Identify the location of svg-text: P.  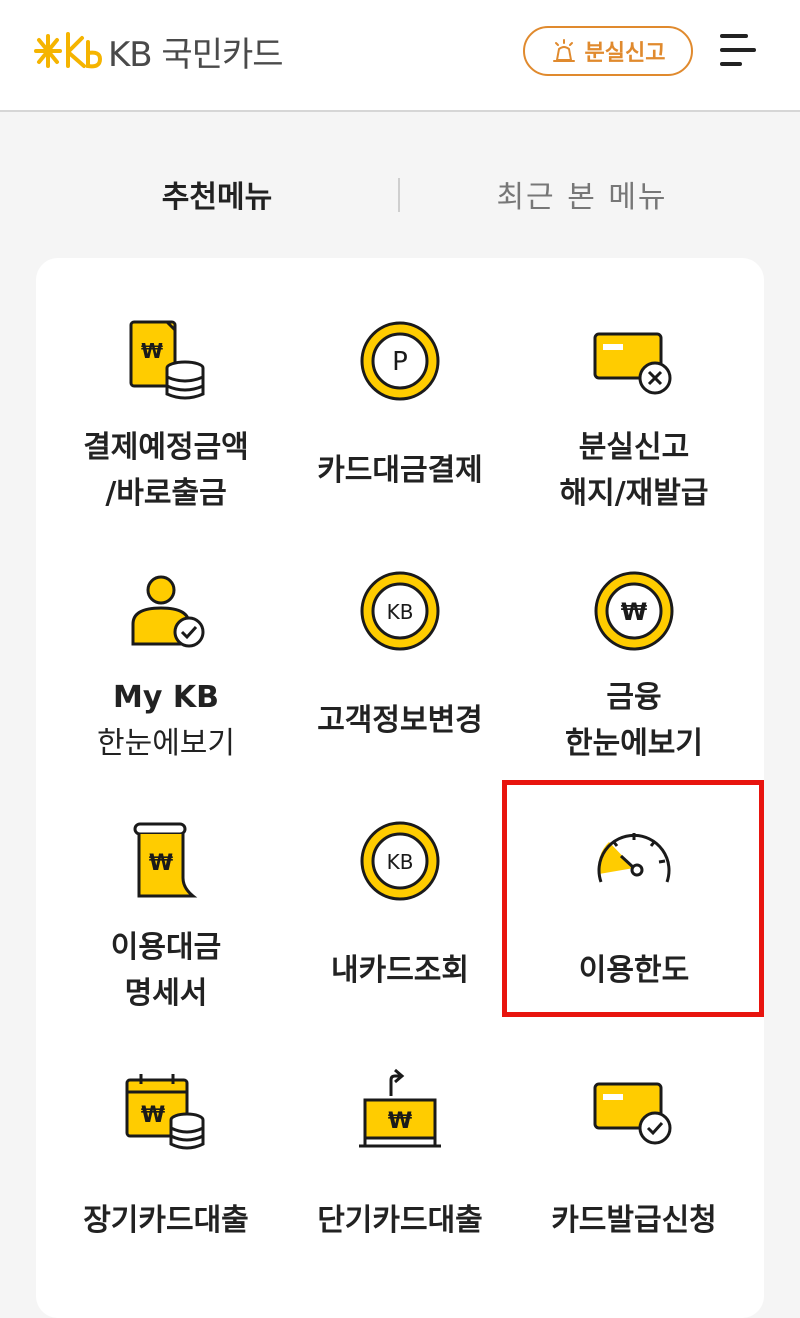
(400, 362).